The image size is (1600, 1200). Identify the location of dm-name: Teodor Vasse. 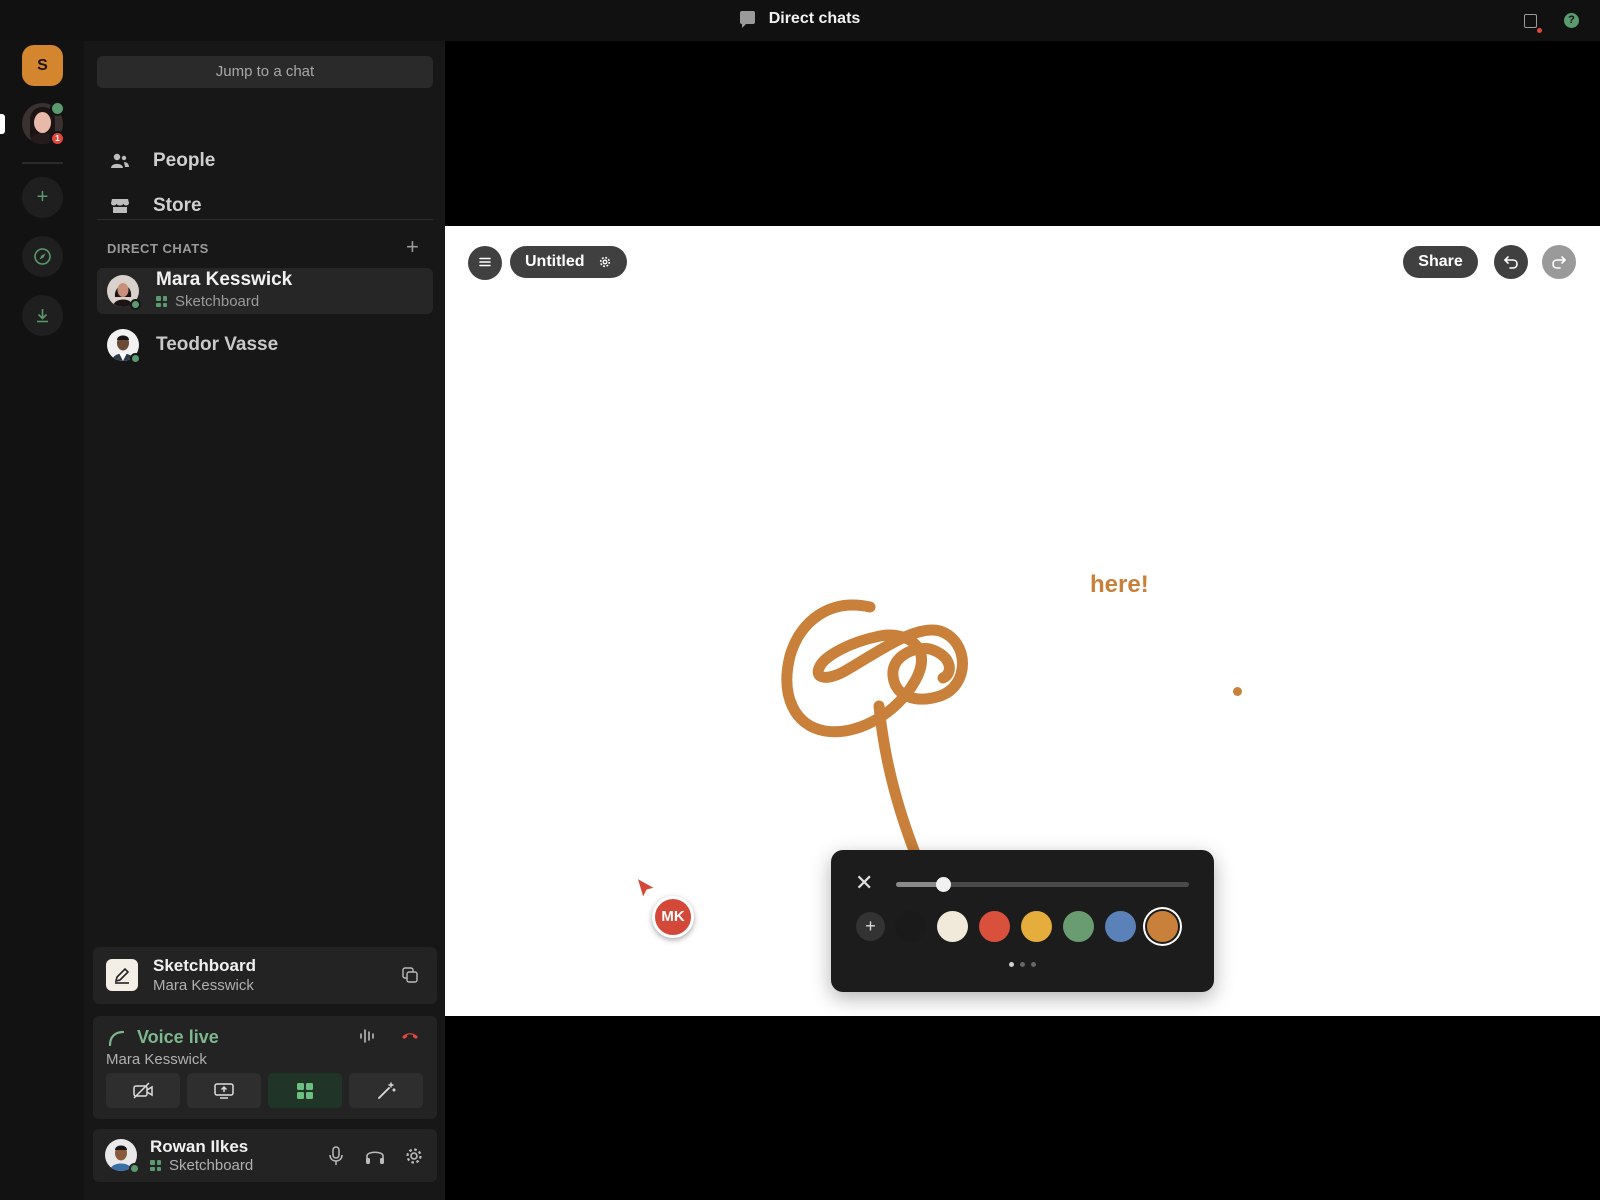
(217, 344).